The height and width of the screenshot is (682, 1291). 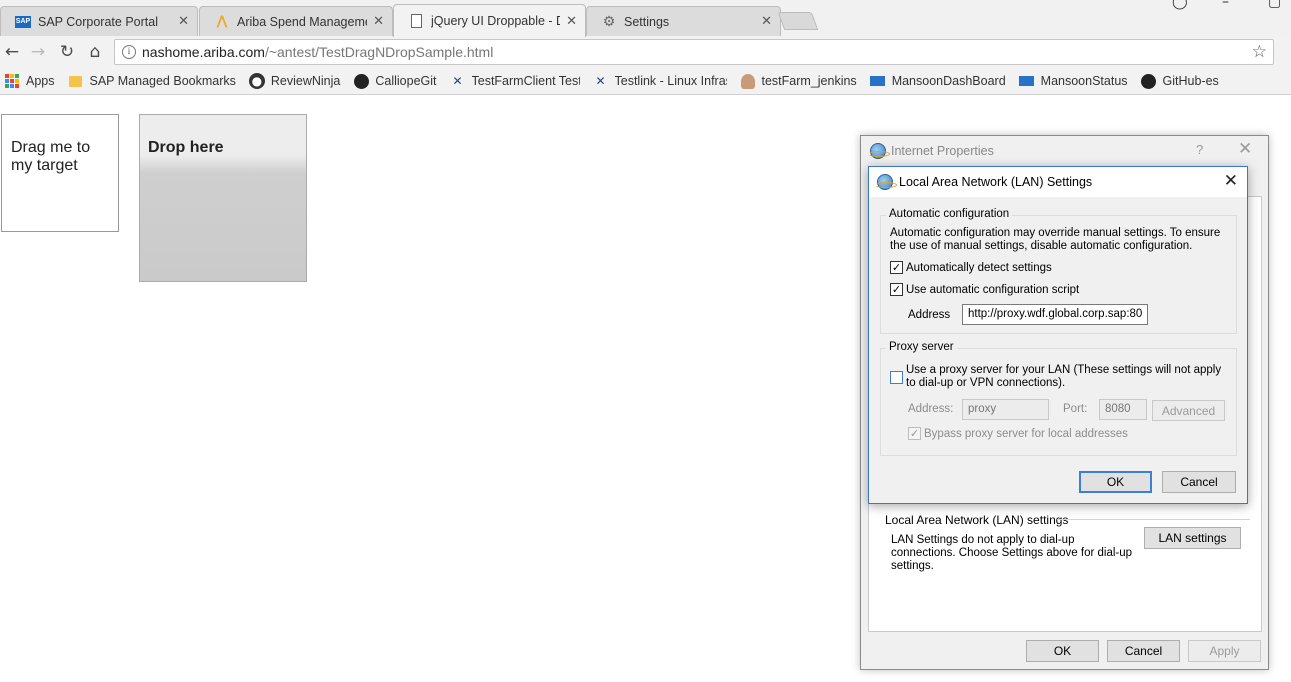 What do you see at coordinates (379, 52) in the screenshot?
I see `url-path: /~antest/TestDragNDropSample.html` at bounding box center [379, 52].